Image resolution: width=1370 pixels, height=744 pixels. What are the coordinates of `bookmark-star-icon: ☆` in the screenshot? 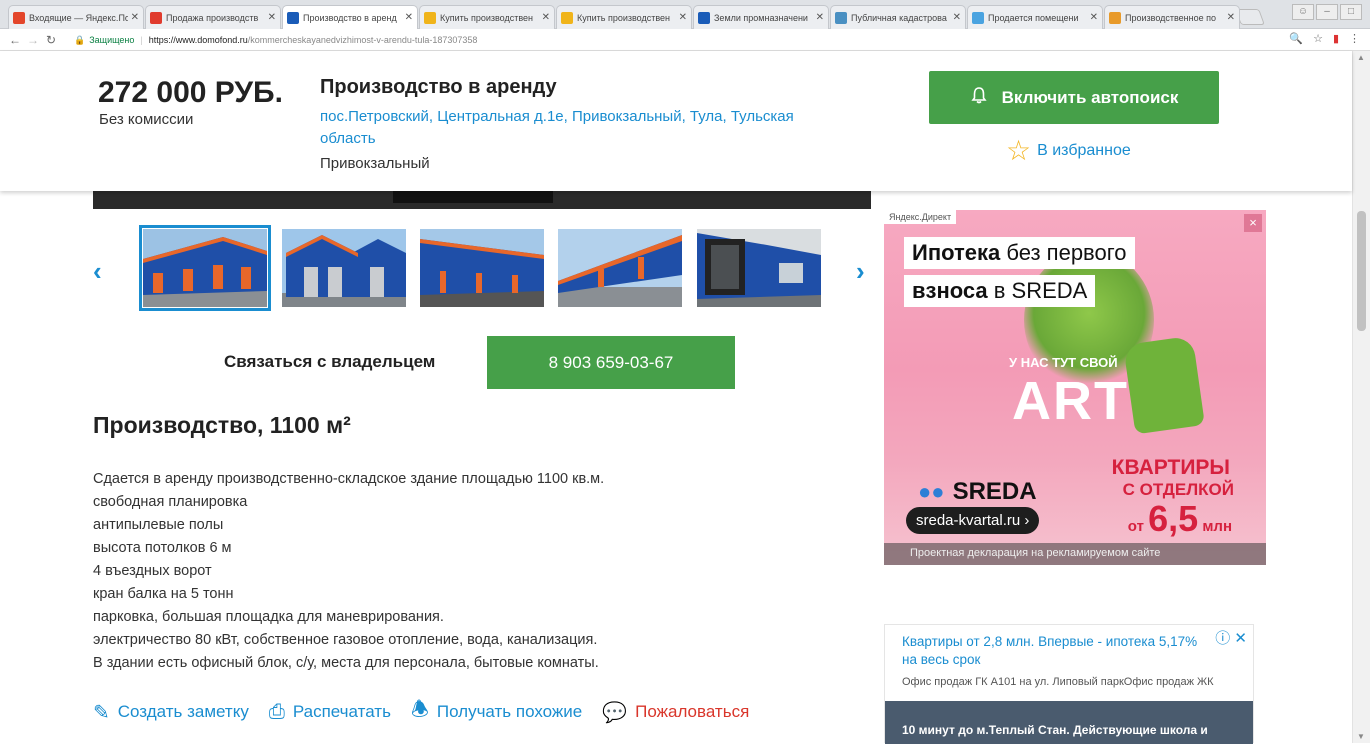 It's located at (1318, 38).